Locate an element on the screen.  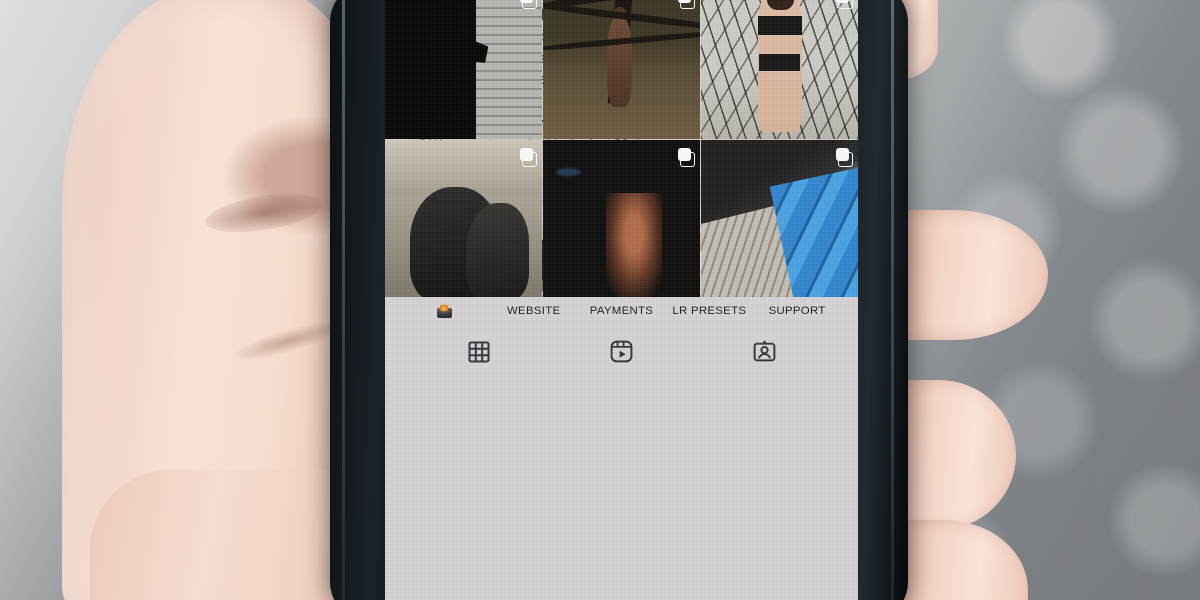
camera-emoji-icon is located at coordinates (445, 311).